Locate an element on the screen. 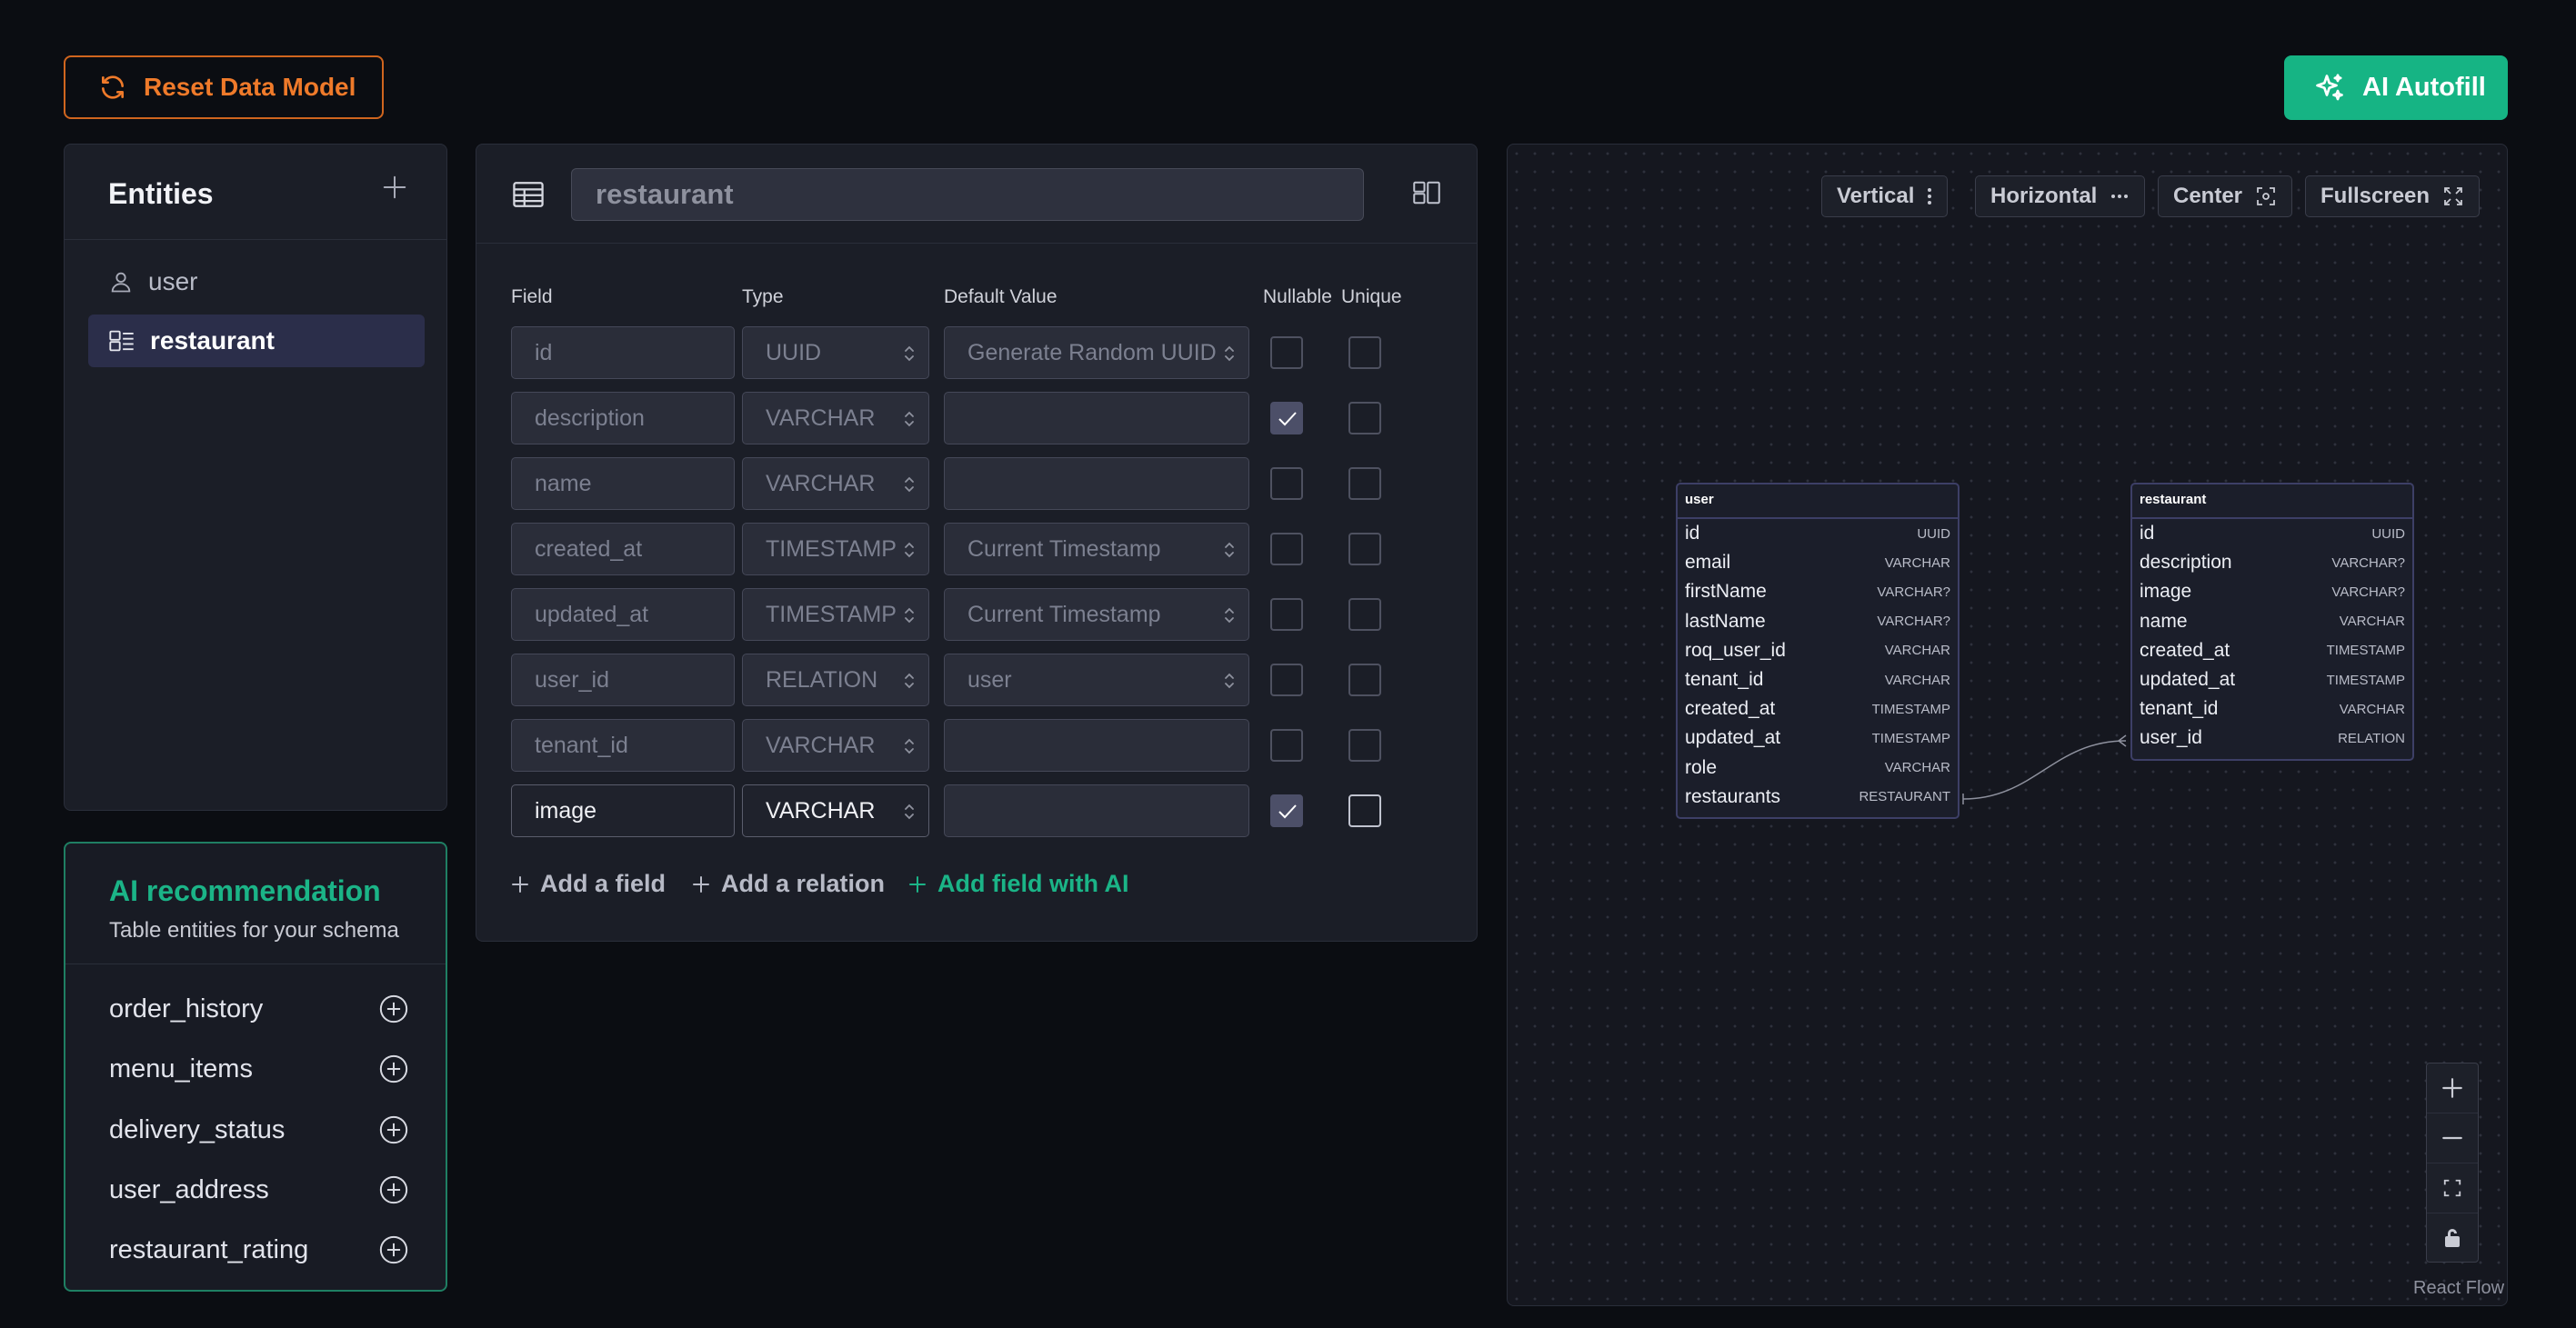 The width and height of the screenshot is (2576, 1328). er-field-name: firstName is located at coordinates (1726, 592).